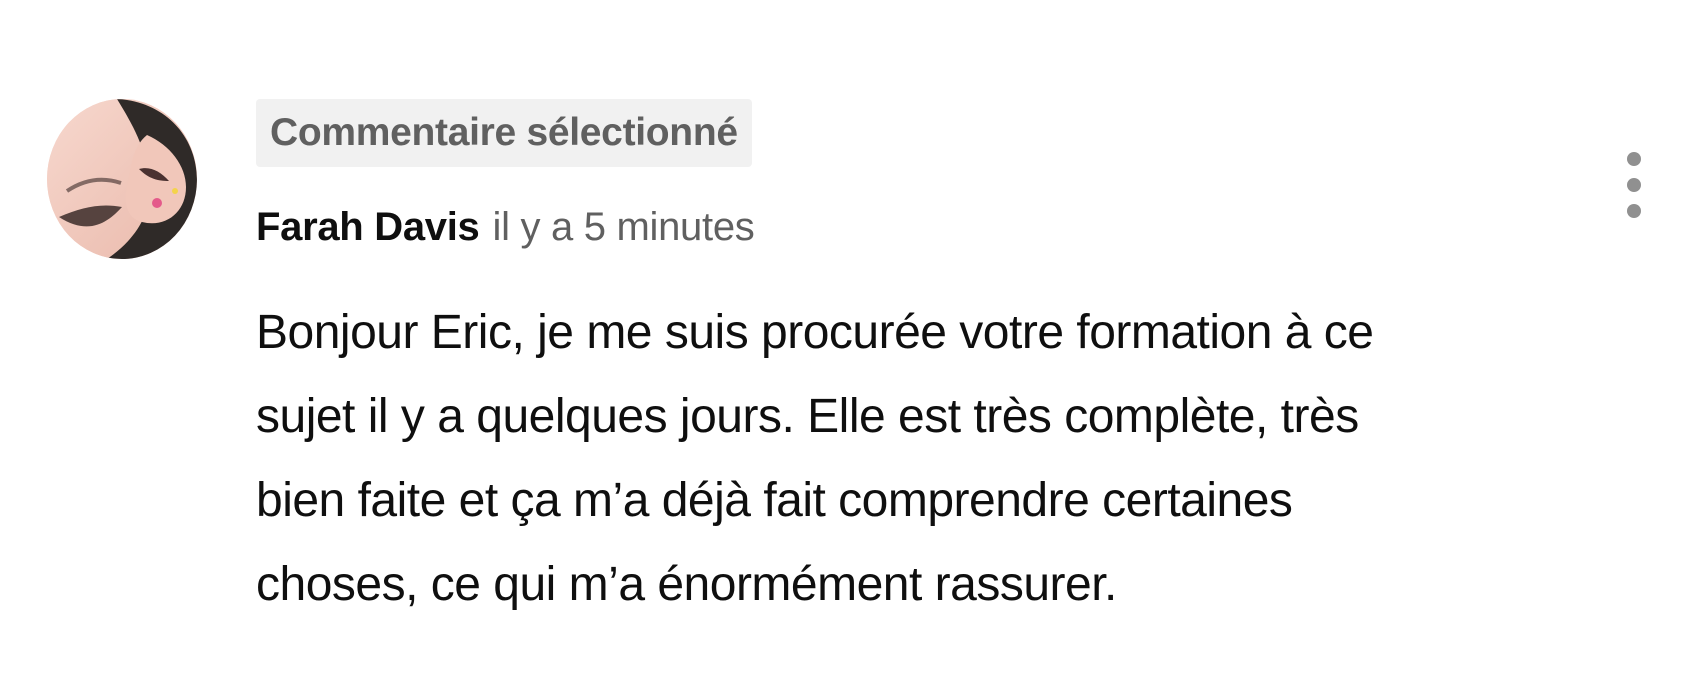 Image resolution: width=1694 pixels, height=682 pixels. I want to click on comment-actions-button, so click(1634, 185).